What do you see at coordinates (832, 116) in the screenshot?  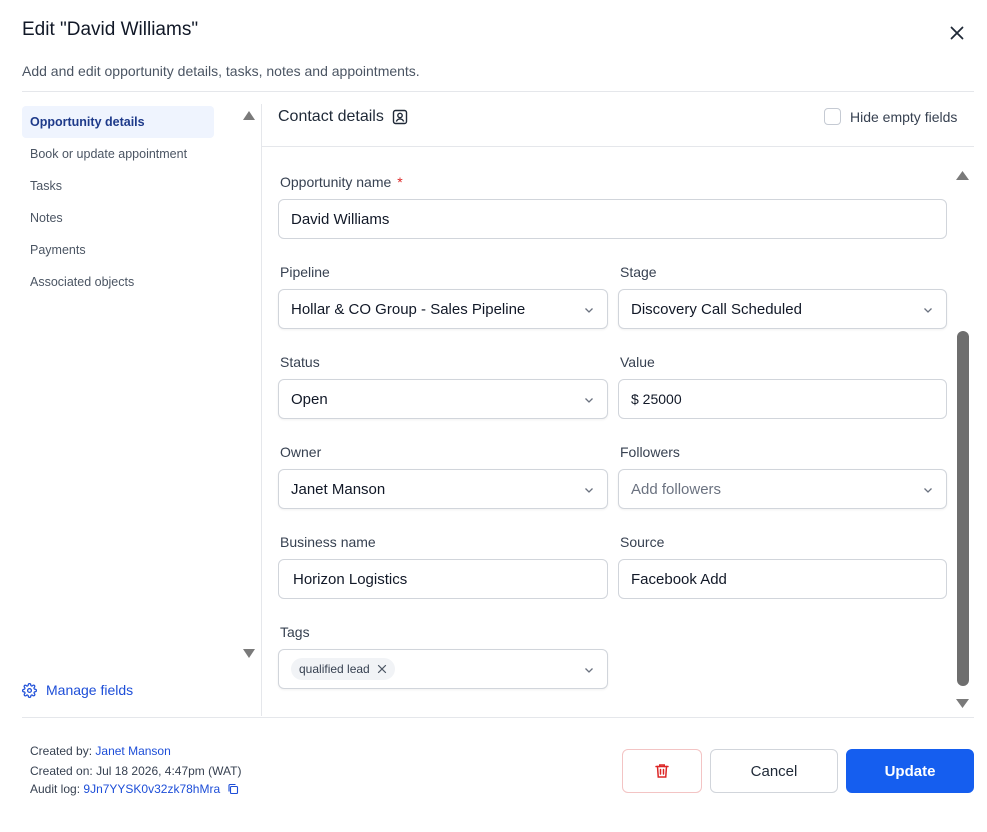 I see `hide-empty-fields-checkbox` at bounding box center [832, 116].